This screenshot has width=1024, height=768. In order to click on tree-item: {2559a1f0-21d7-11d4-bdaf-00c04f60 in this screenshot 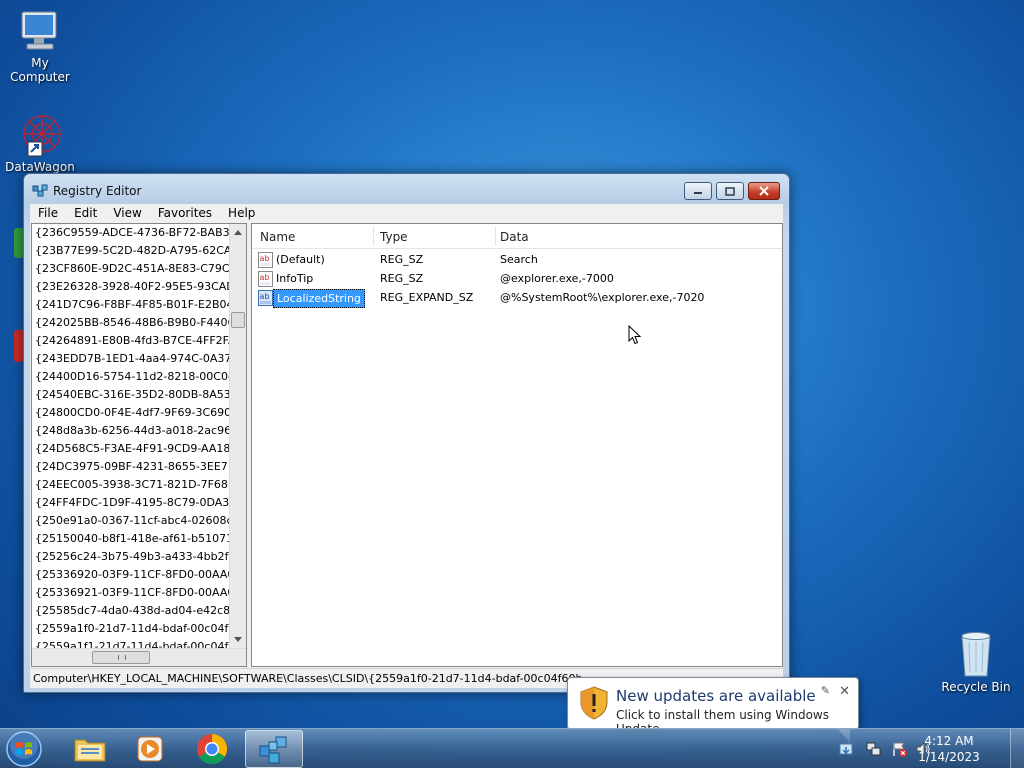, I will do `click(131, 629)`.